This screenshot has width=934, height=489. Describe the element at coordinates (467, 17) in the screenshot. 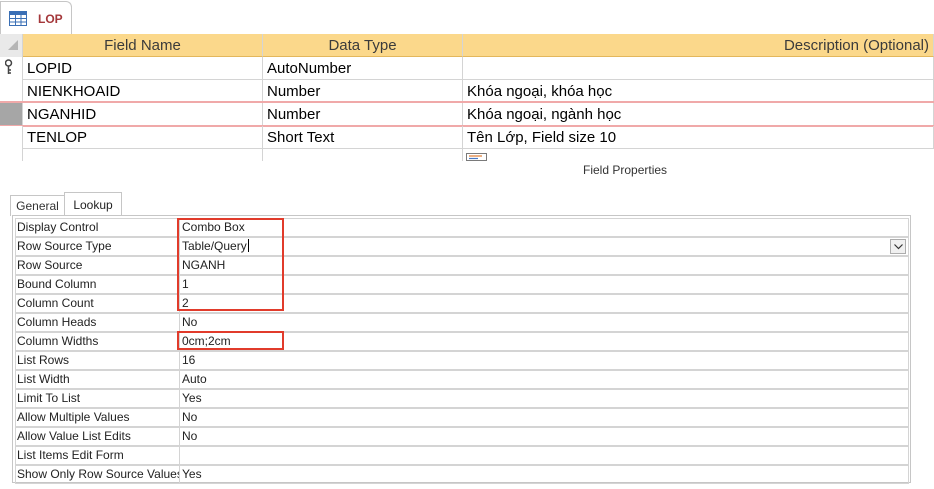

I see `document-tab-bar: LOP` at that location.